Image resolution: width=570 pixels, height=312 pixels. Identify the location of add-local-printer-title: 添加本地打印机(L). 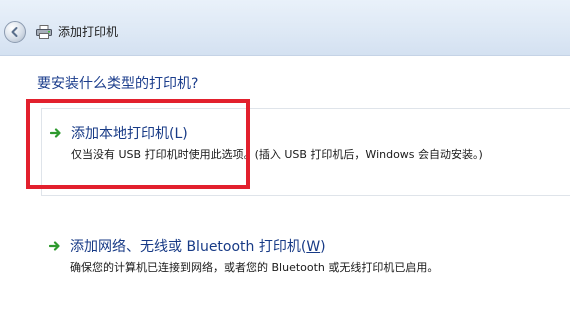
(129, 133).